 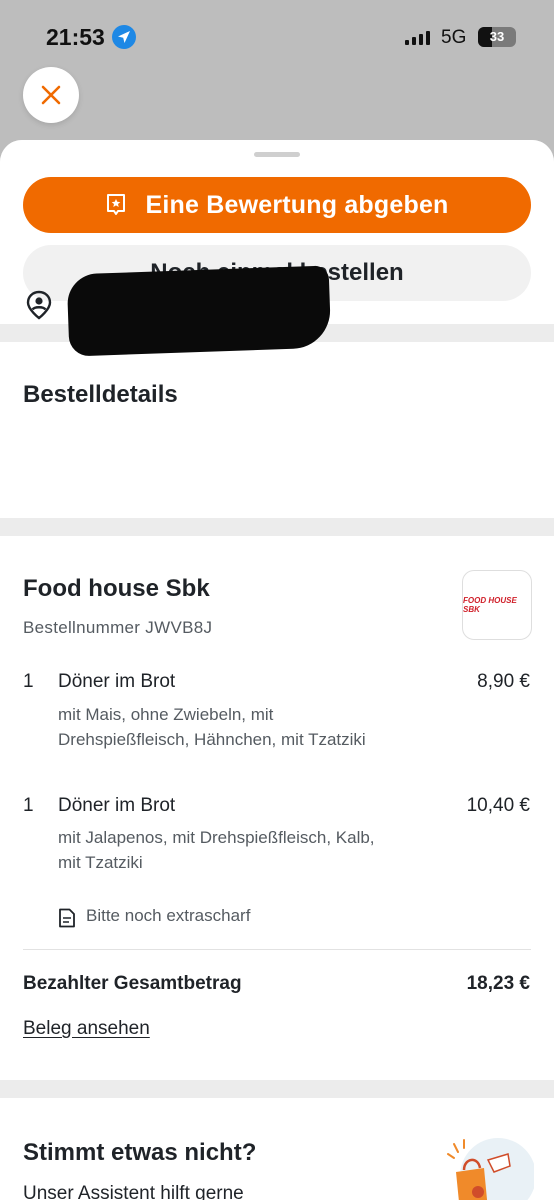 I want to click on help-illustration, so click(x=490, y=1169).